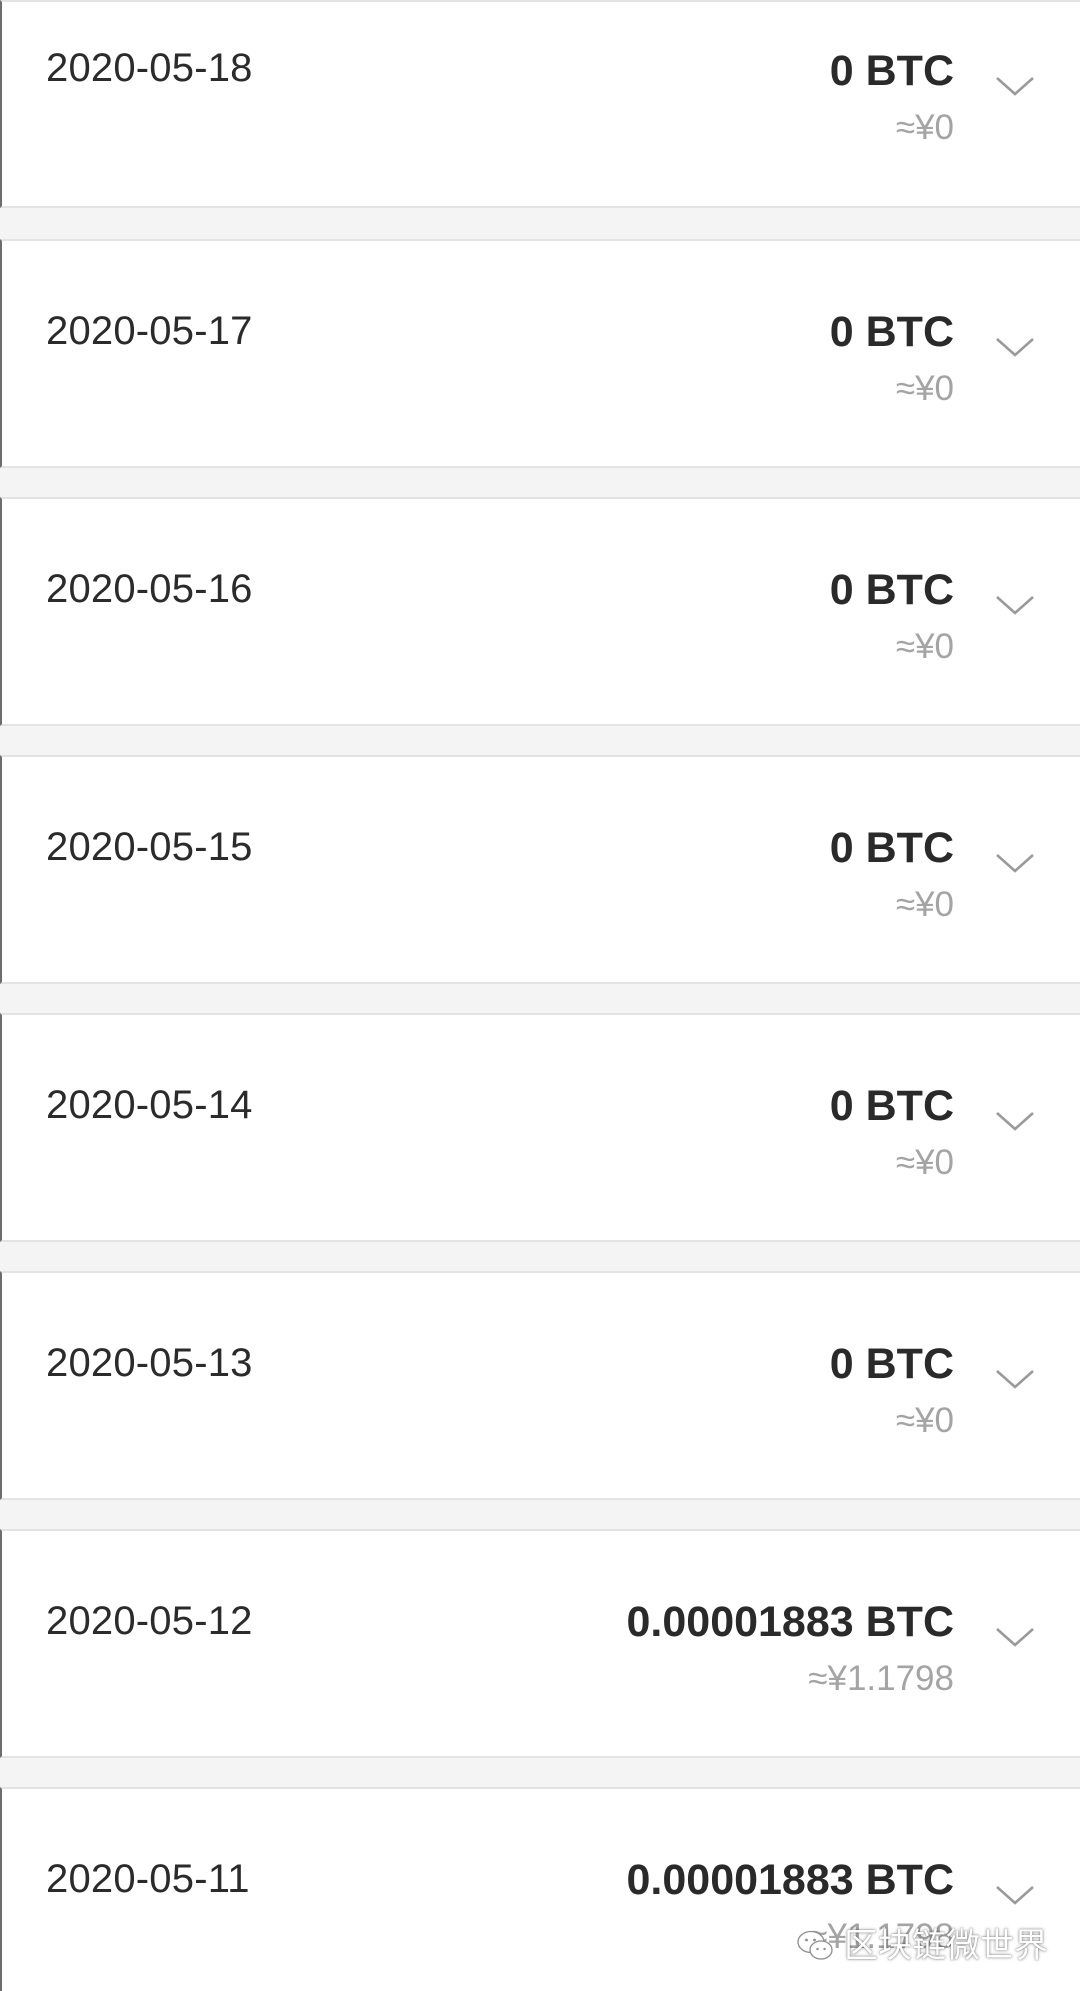  What do you see at coordinates (149, 331) in the screenshot?
I see `income-date: 2020-05-17` at bounding box center [149, 331].